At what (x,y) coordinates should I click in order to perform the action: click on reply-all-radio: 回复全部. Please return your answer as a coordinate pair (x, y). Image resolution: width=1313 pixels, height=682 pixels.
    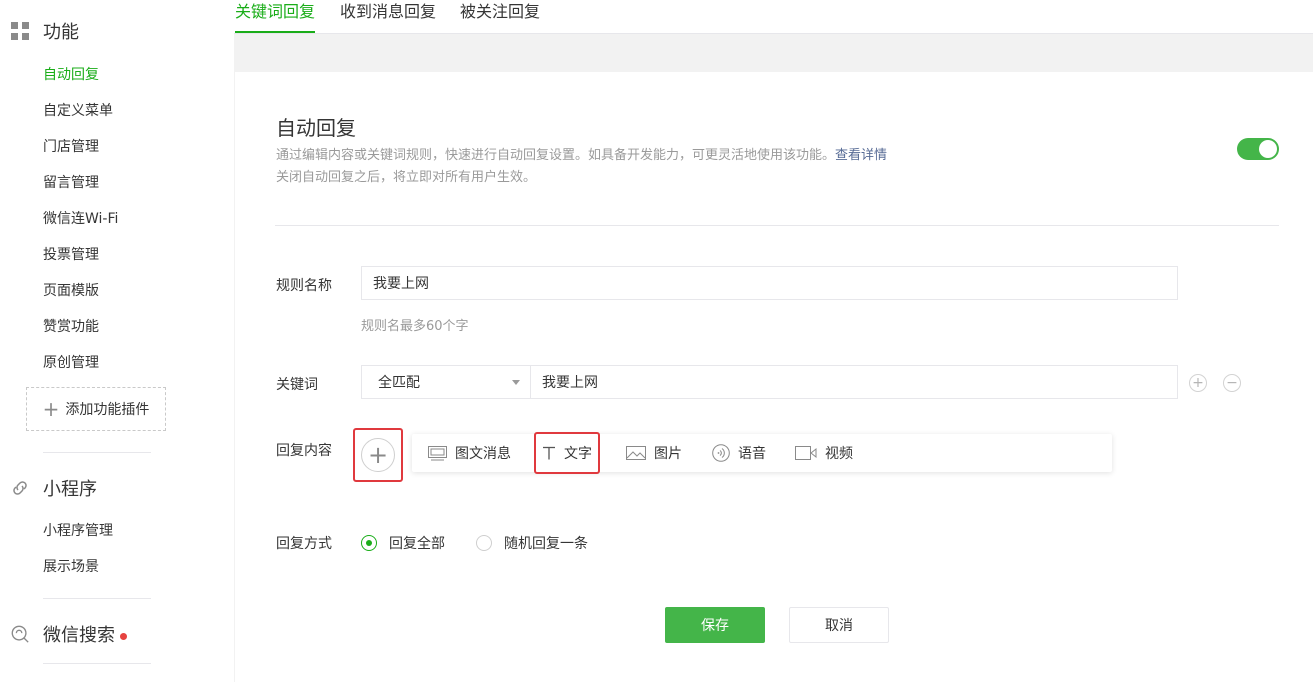
    Looking at the image, I should click on (403, 543).